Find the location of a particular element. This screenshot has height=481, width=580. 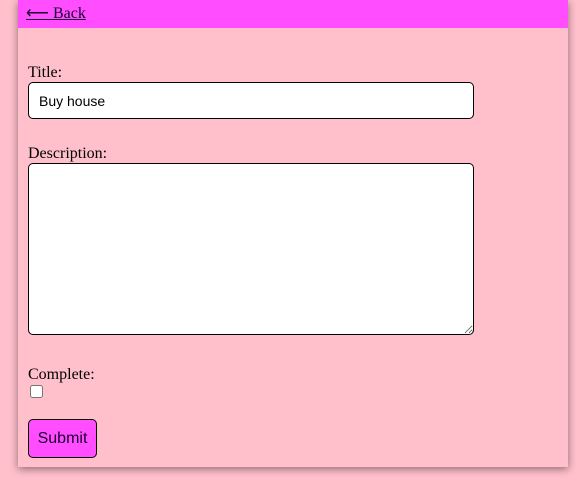

title-input is located at coordinates (251, 100).